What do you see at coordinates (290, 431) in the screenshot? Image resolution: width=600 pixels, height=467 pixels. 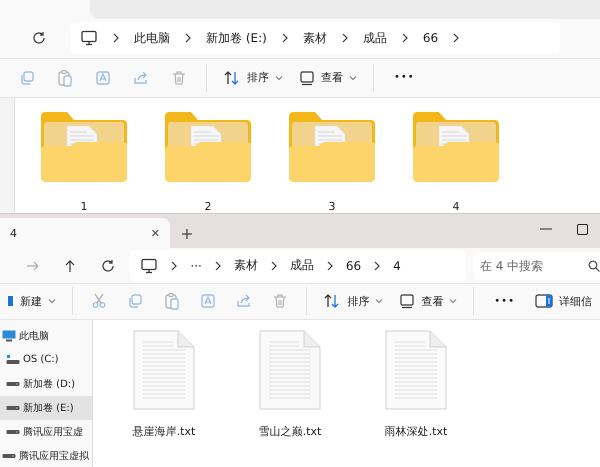 I see `file-name: 雪山之巅.txt` at bounding box center [290, 431].